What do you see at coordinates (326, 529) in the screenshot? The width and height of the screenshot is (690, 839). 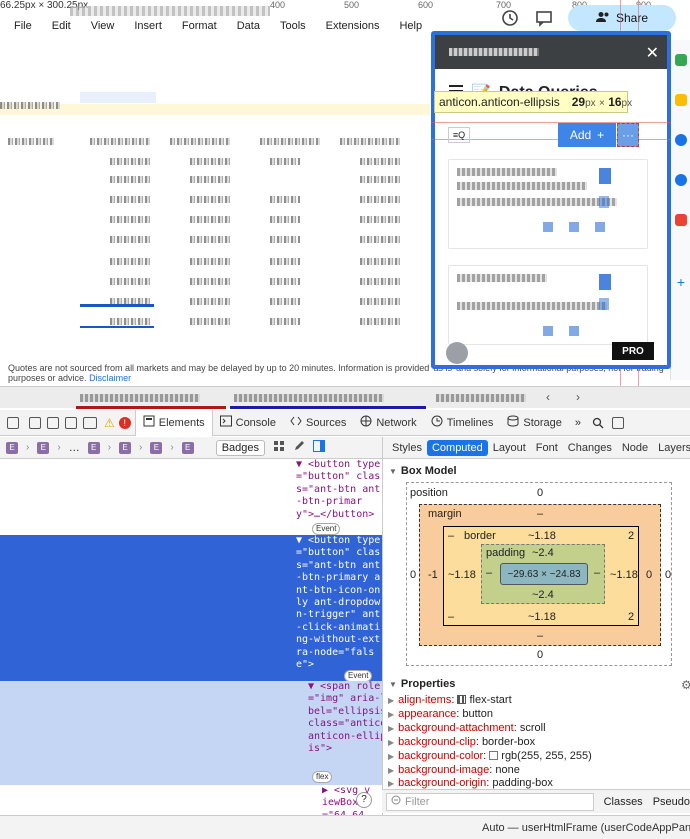 I see `event-badge: Event` at bounding box center [326, 529].